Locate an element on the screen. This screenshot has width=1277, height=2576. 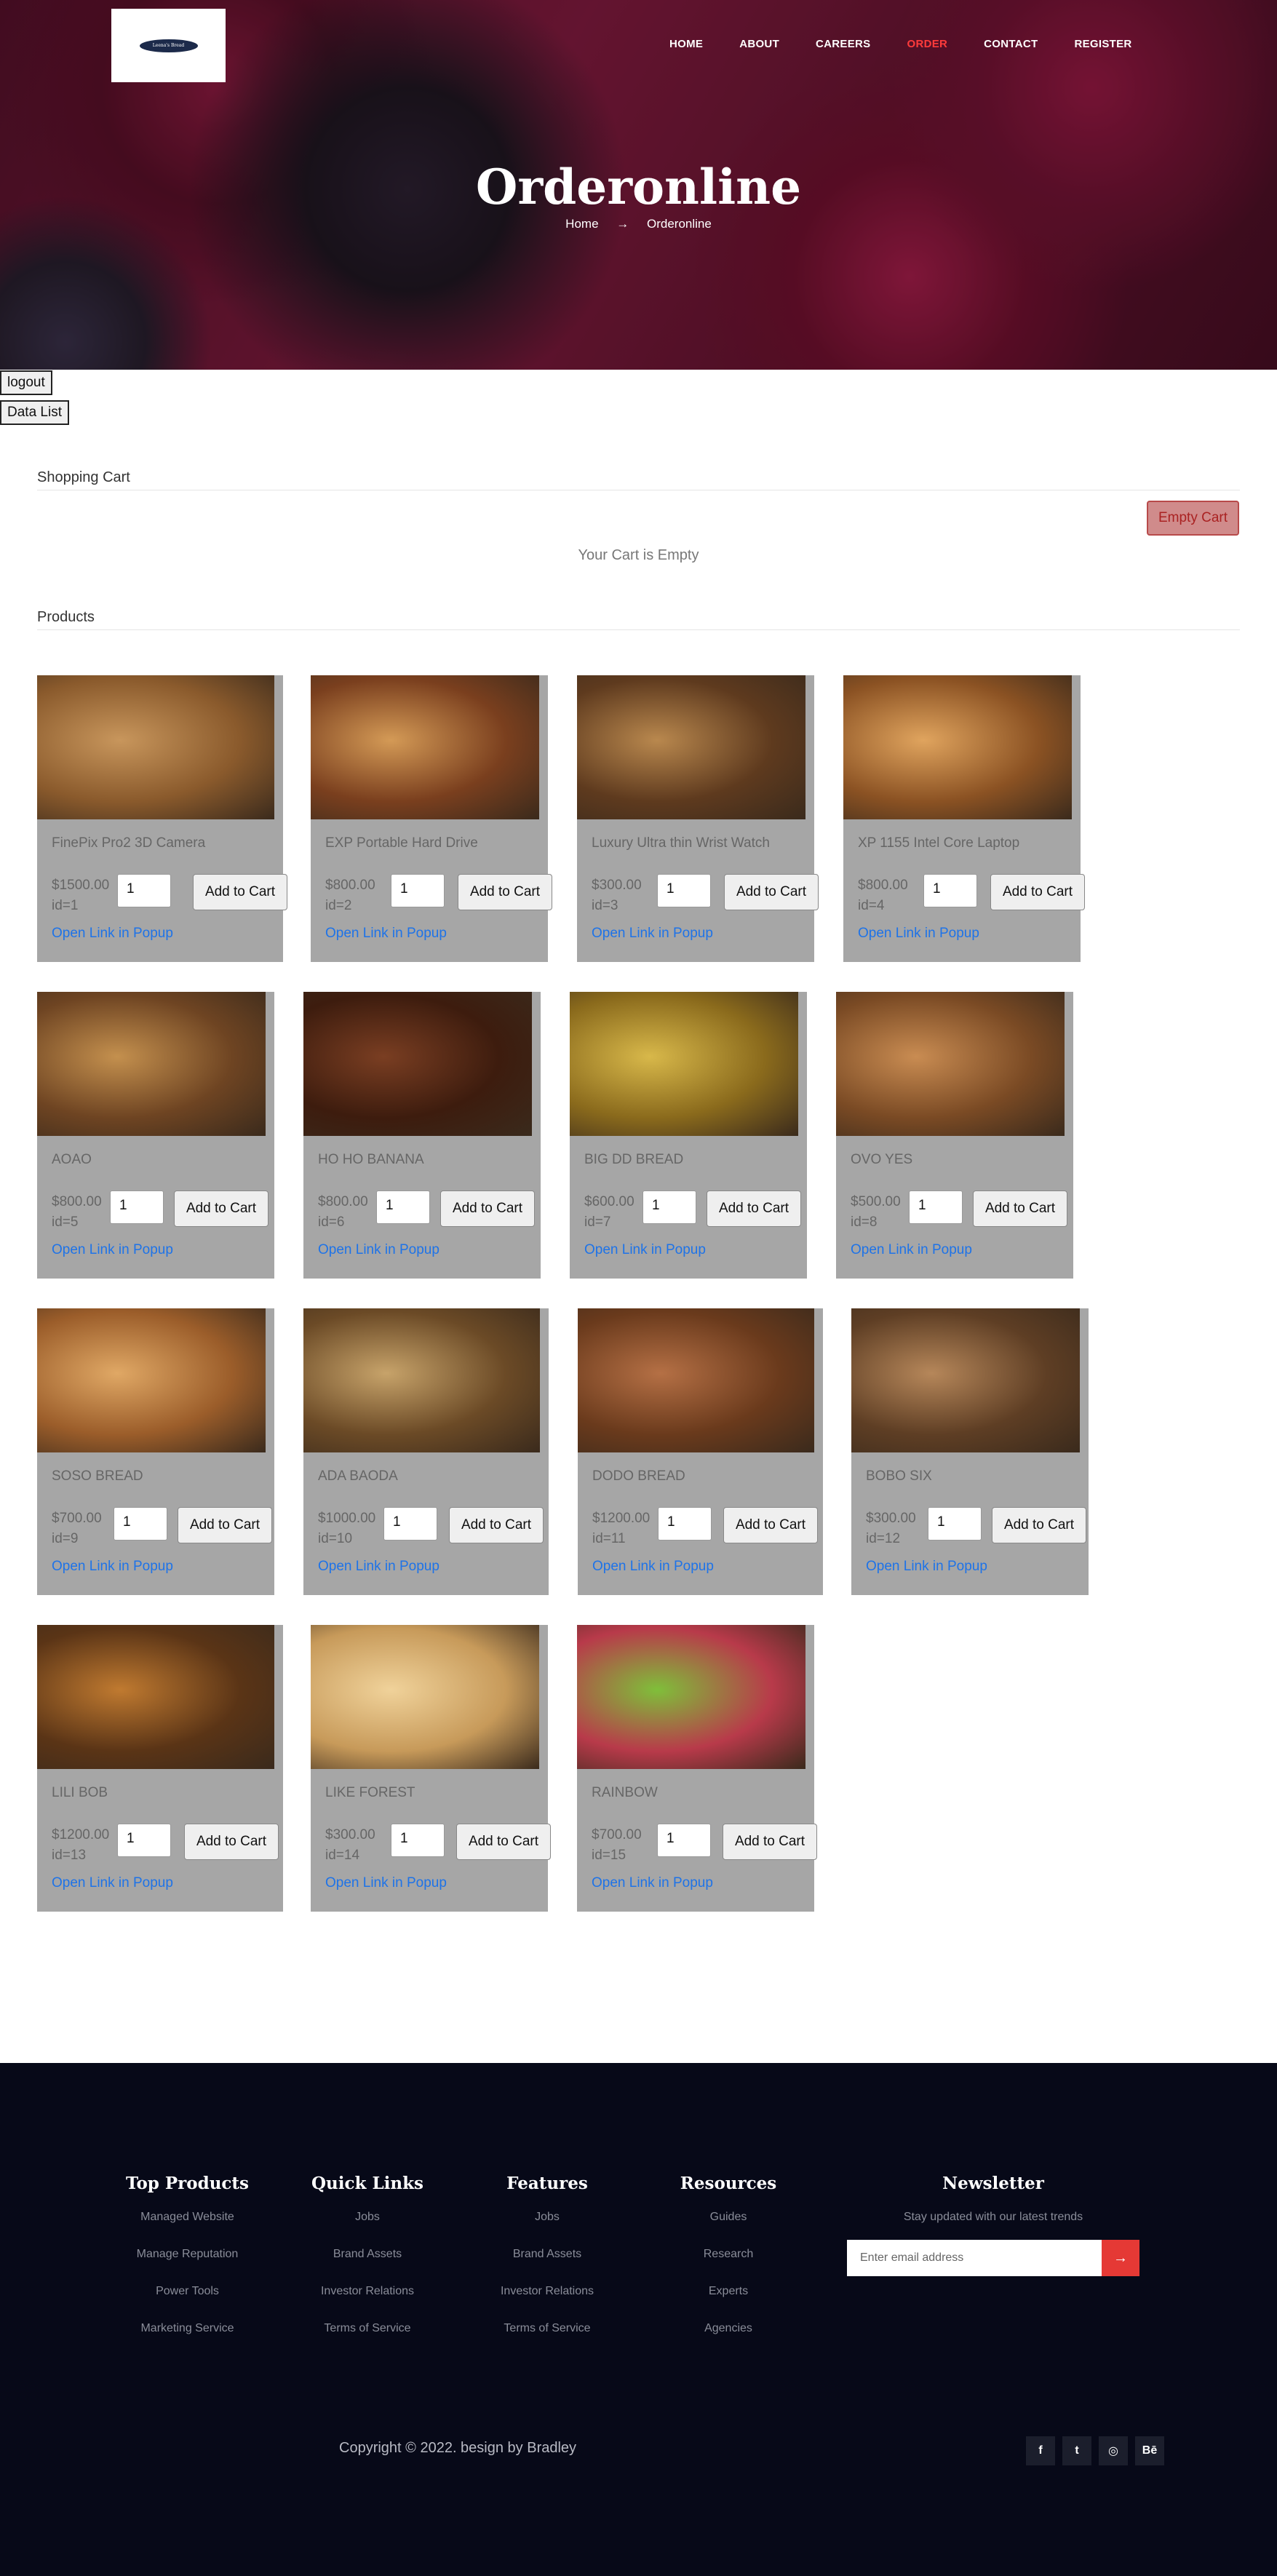
footer-link: Research is located at coordinates (729, 2254).